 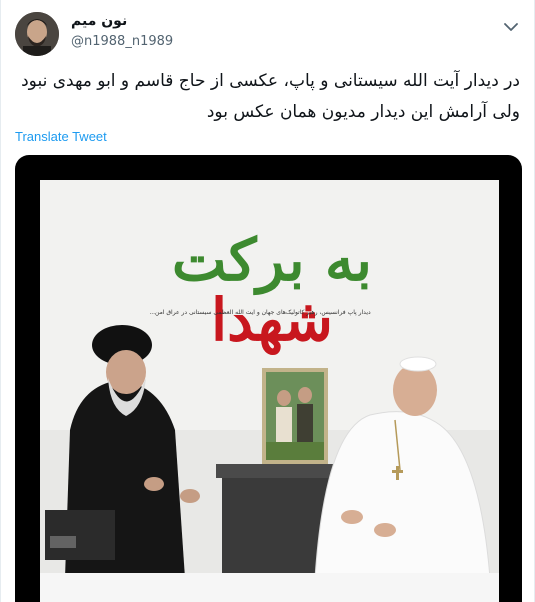 I want to click on avatar, so click(x=37, y=34).